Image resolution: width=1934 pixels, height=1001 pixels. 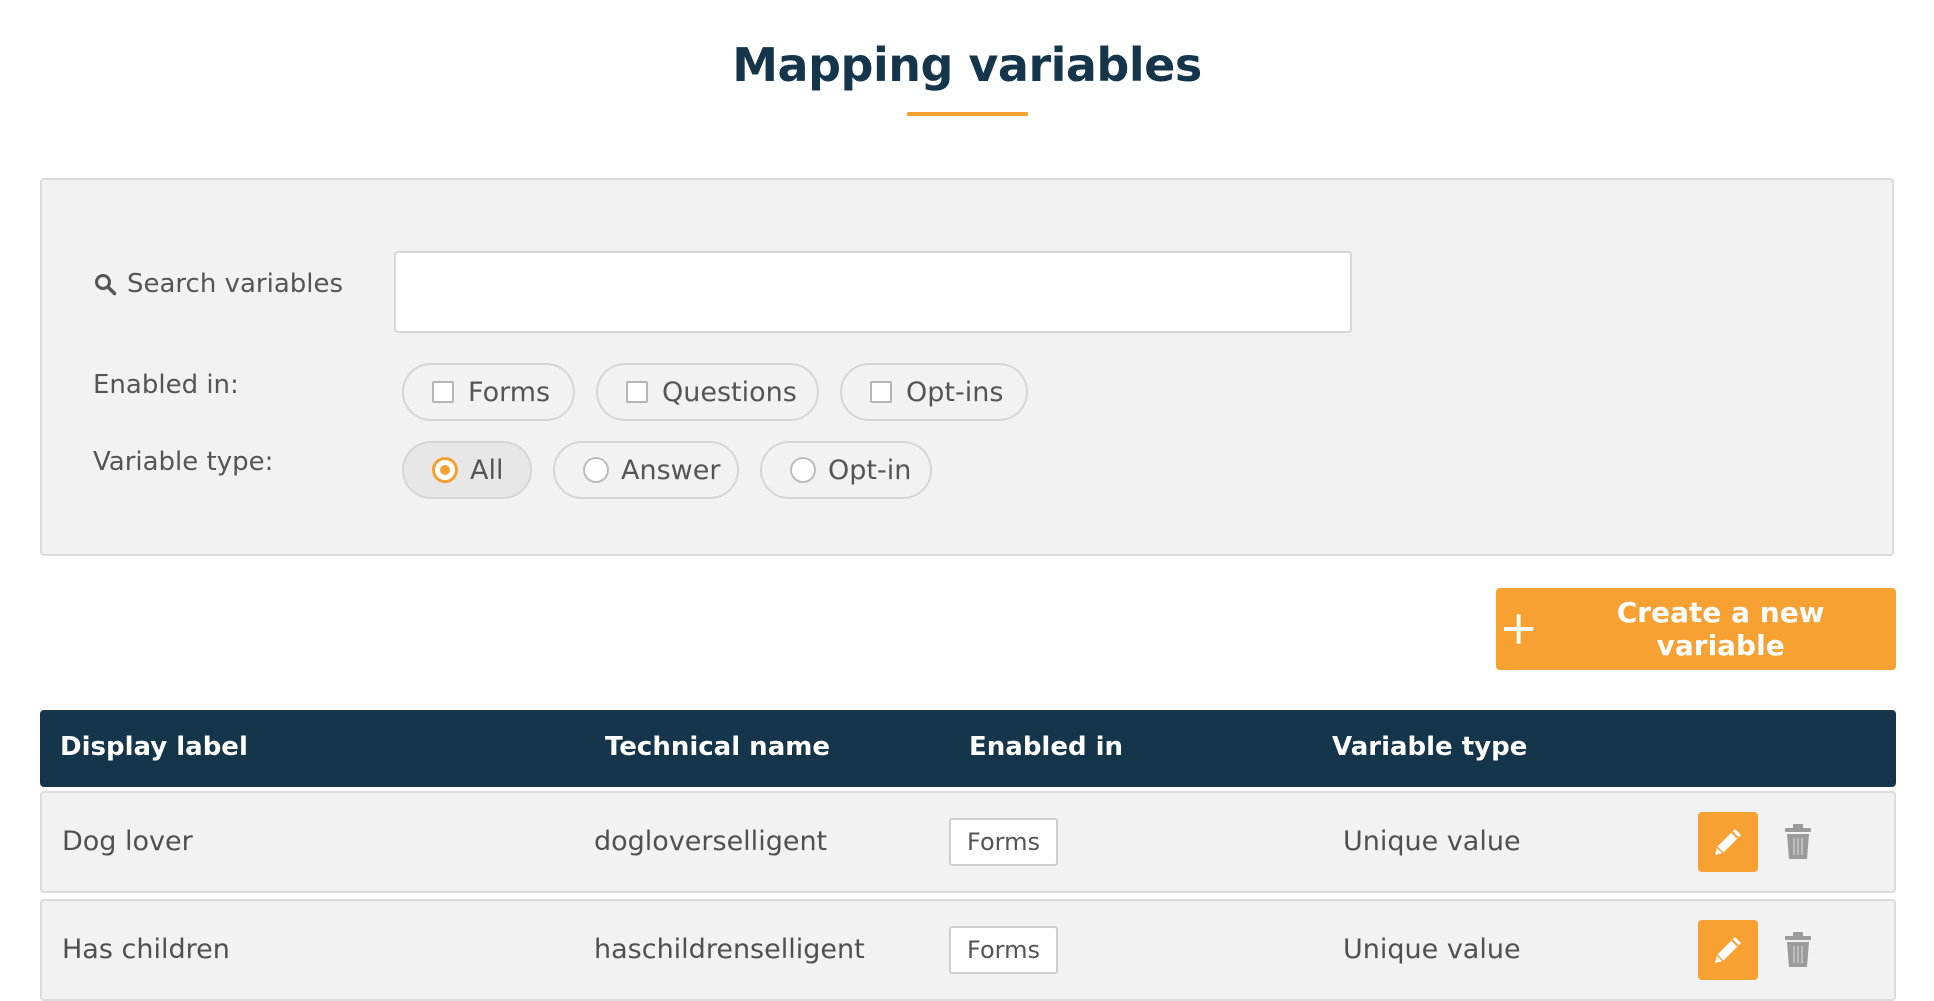 I want to click on enabled-in-forms-checkbox: Forms, so click(x=488, y=392).